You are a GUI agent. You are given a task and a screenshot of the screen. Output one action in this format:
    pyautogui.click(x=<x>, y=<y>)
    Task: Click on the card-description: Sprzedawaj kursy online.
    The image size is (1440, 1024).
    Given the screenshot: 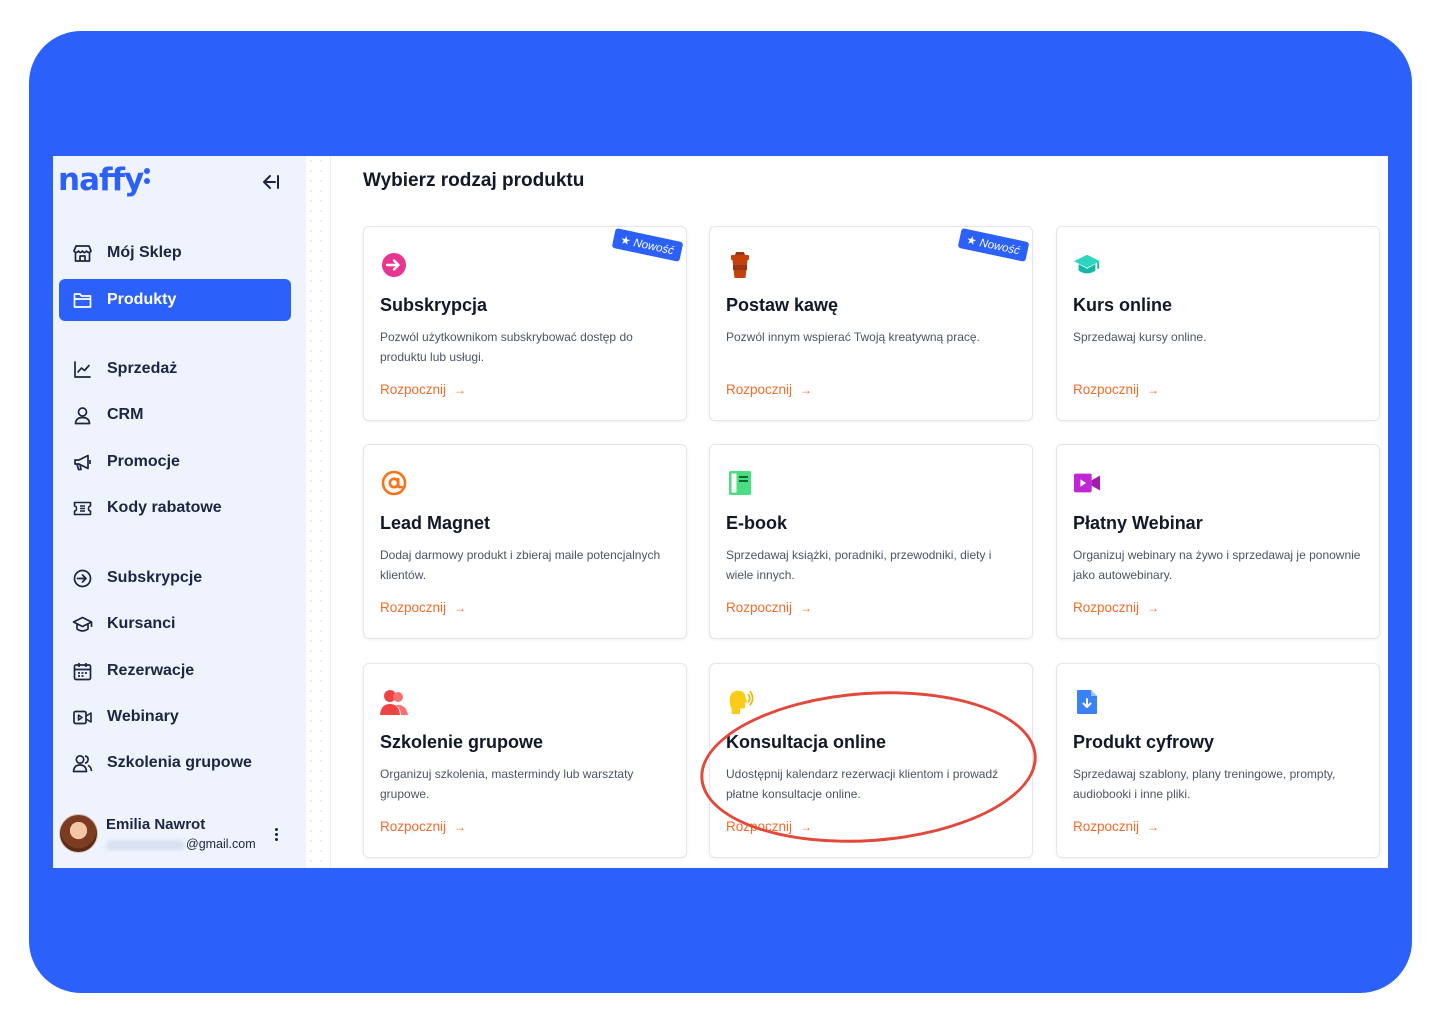 What is the action you would take?
    pyautogui.click(x=1140, y=337)
    